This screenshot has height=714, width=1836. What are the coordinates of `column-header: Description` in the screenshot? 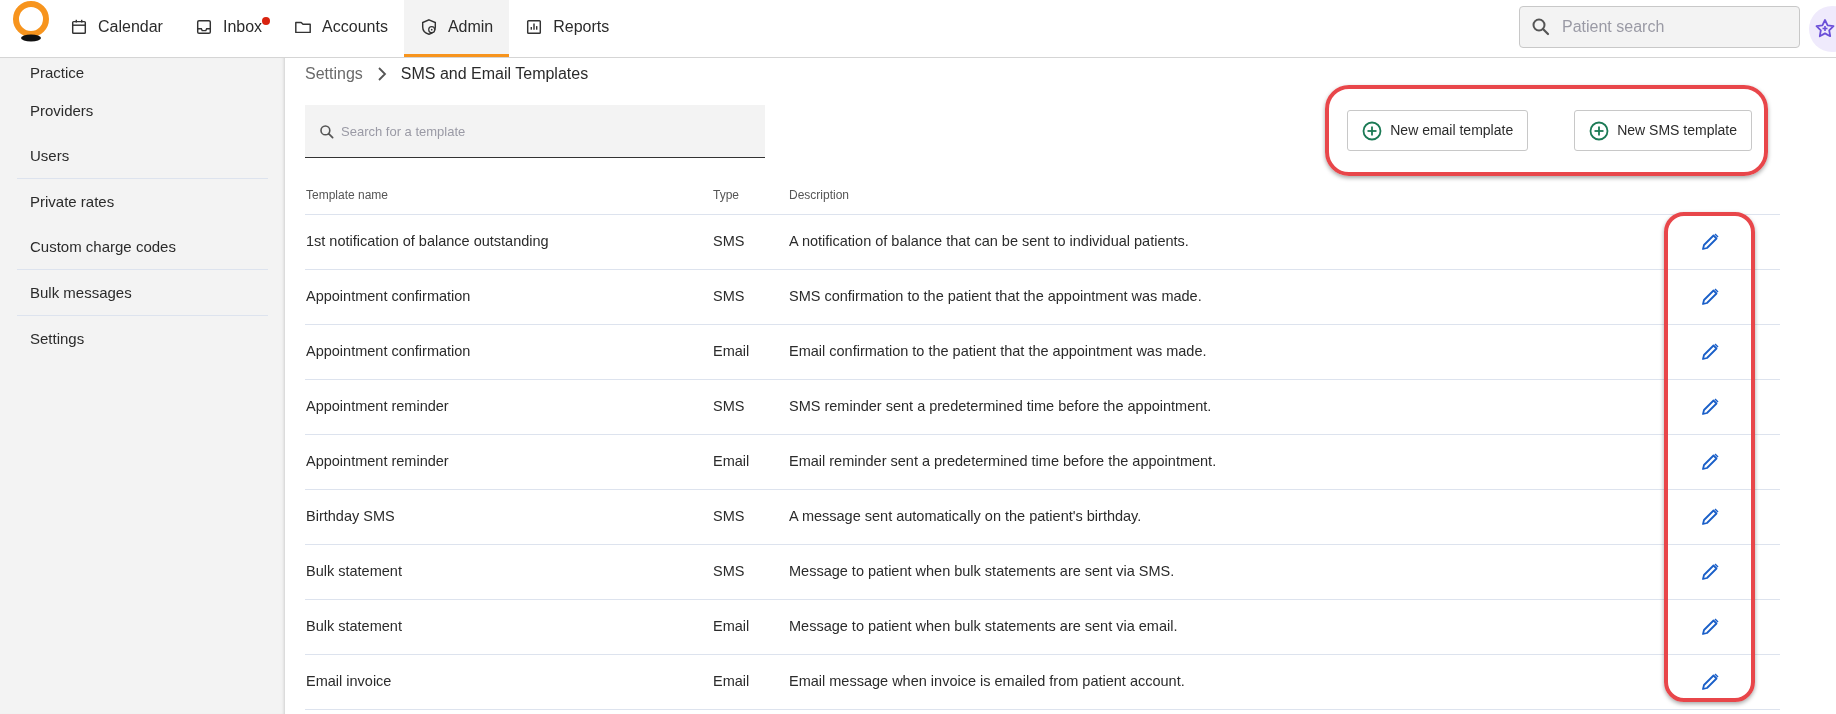 It's located at (1226, 195).